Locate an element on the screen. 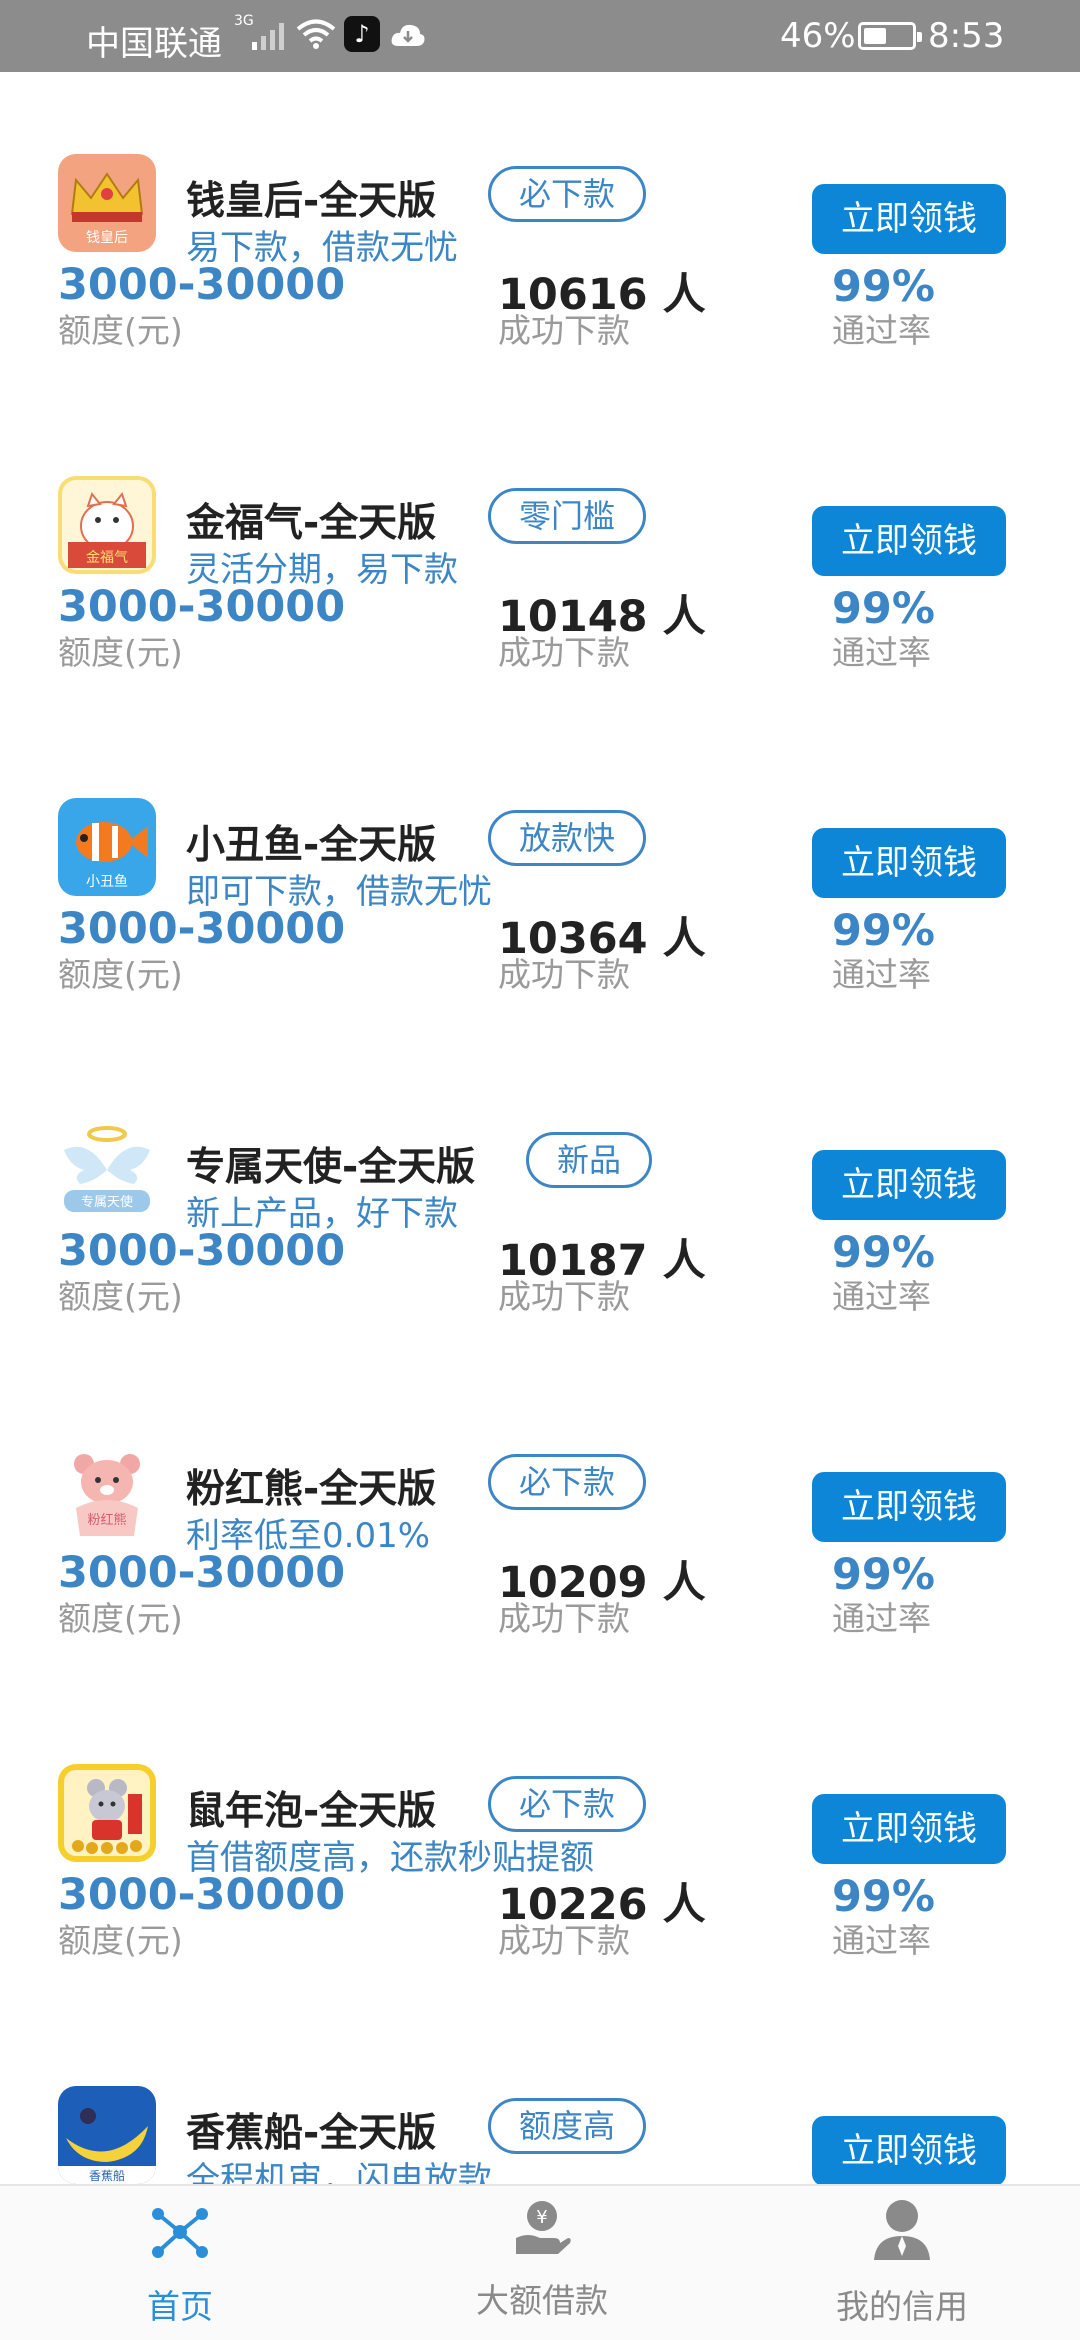 This screenshot has height=2340, width=1080. svg-text: 金福气 is located at coordinates (107, 558).